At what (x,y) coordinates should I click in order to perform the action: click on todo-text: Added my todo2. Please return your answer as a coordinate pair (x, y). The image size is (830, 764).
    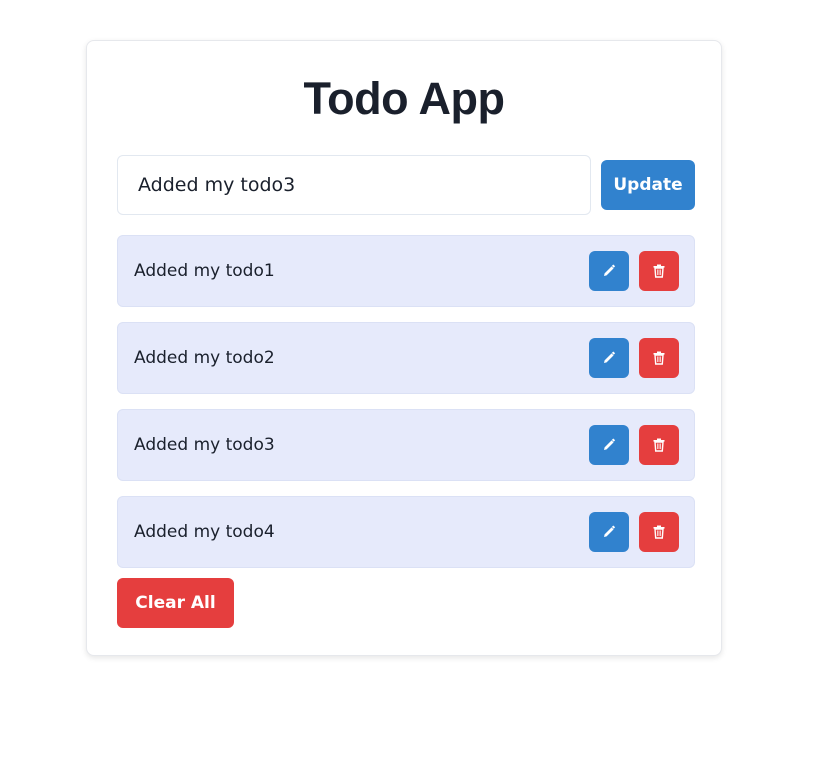
    Looking at the image, I should click on (204, 358).